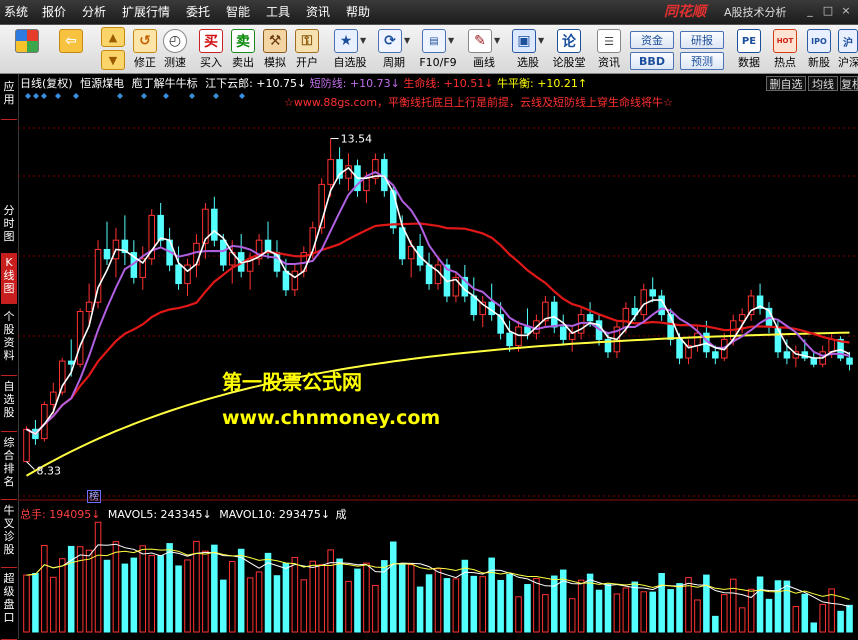 The width and height of the screenshot is (858, 640). Describe the element at coordinates (9, 99) in the screenshot. I see `sidebar-tab-apps: 应用` at that location.